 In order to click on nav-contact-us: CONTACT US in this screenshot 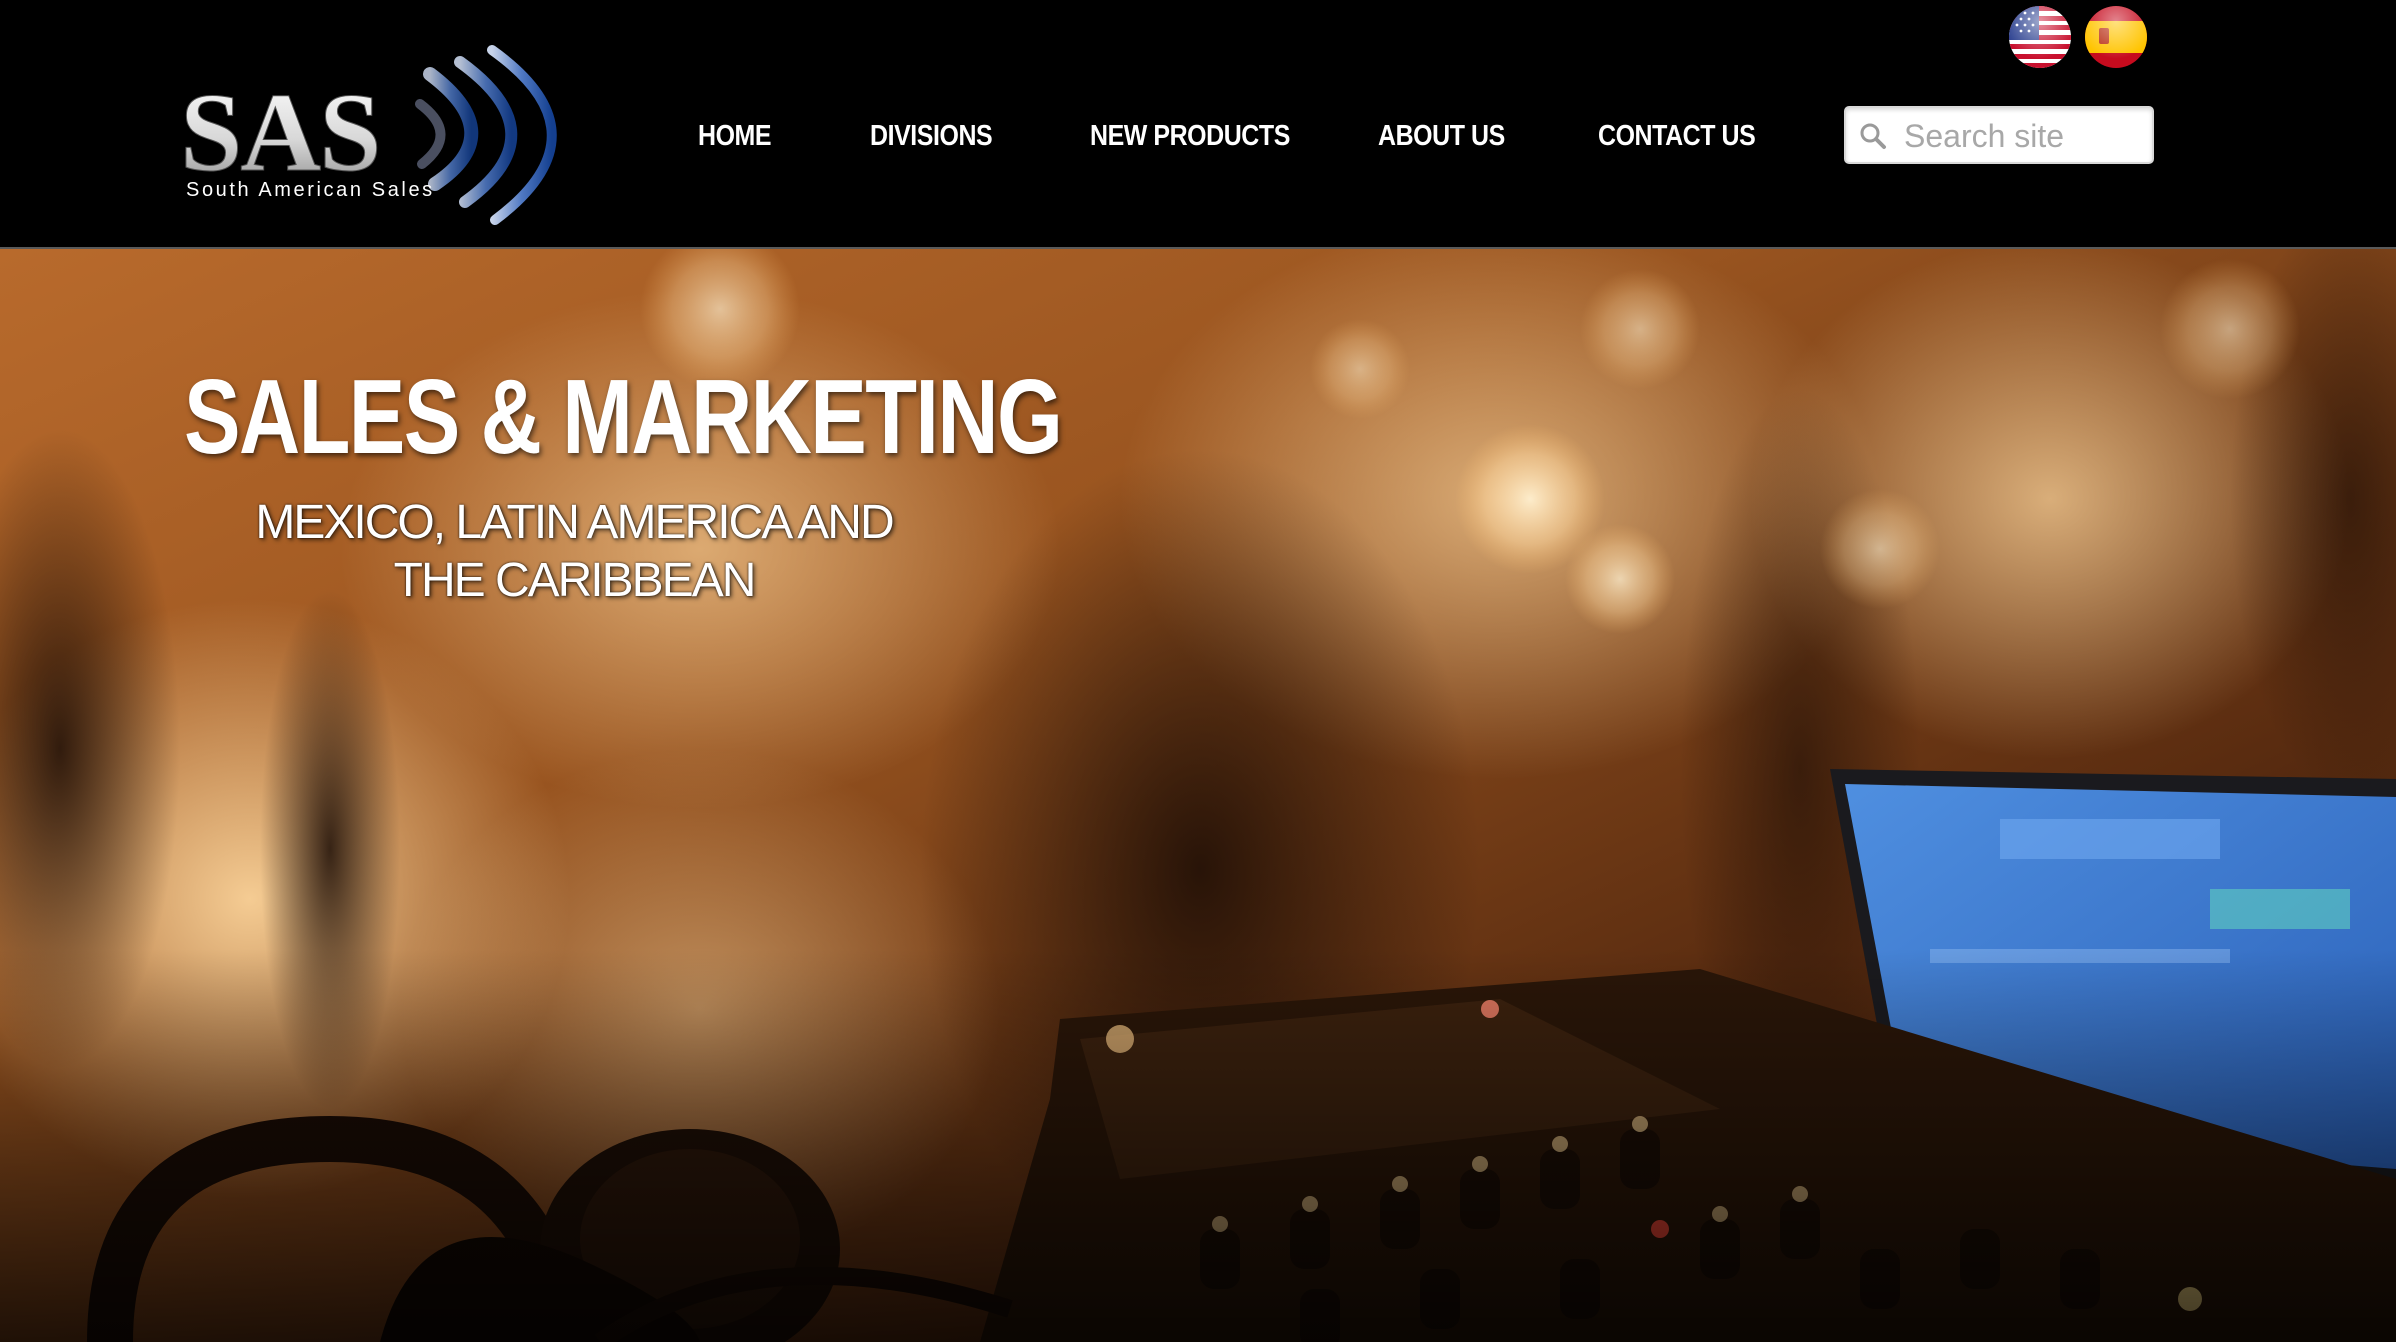, I will do `click(1677, 136)`.